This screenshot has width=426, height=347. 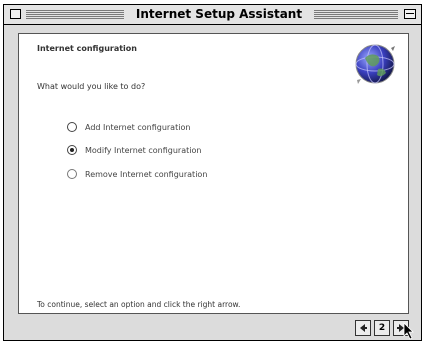 What do you see at coordinates (91, 86) in the screenshot?
I see `question-prompt: What would you like to do?` at bounding box center [91, 86].